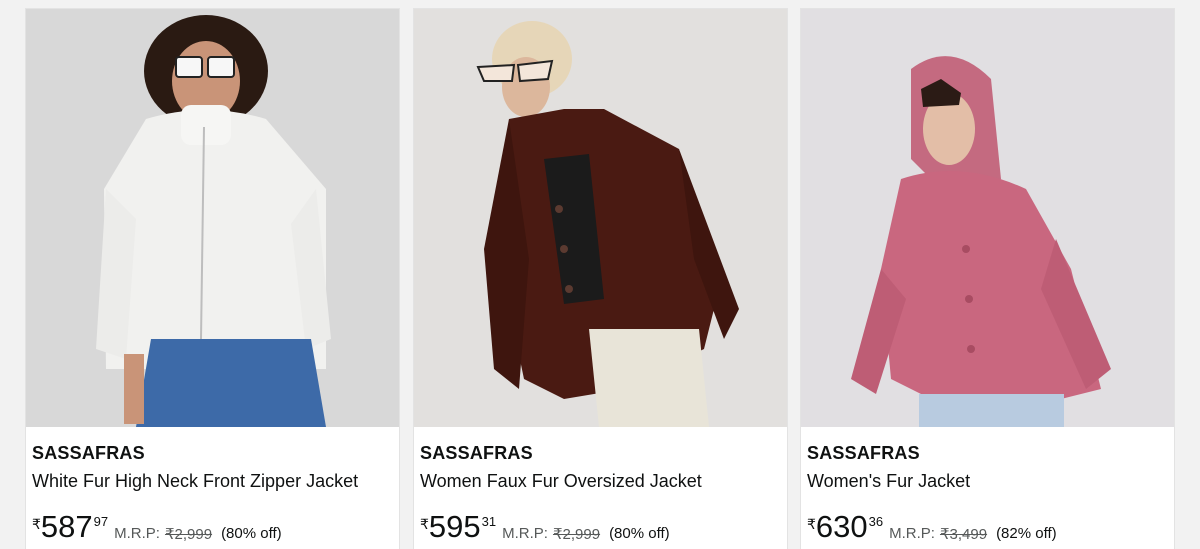  What do you see at coordinates (195, 481) in the screenshot?
I see `product-title: White Fur High Neck Front Zipper Jacket` at bounding box center [195, 481].